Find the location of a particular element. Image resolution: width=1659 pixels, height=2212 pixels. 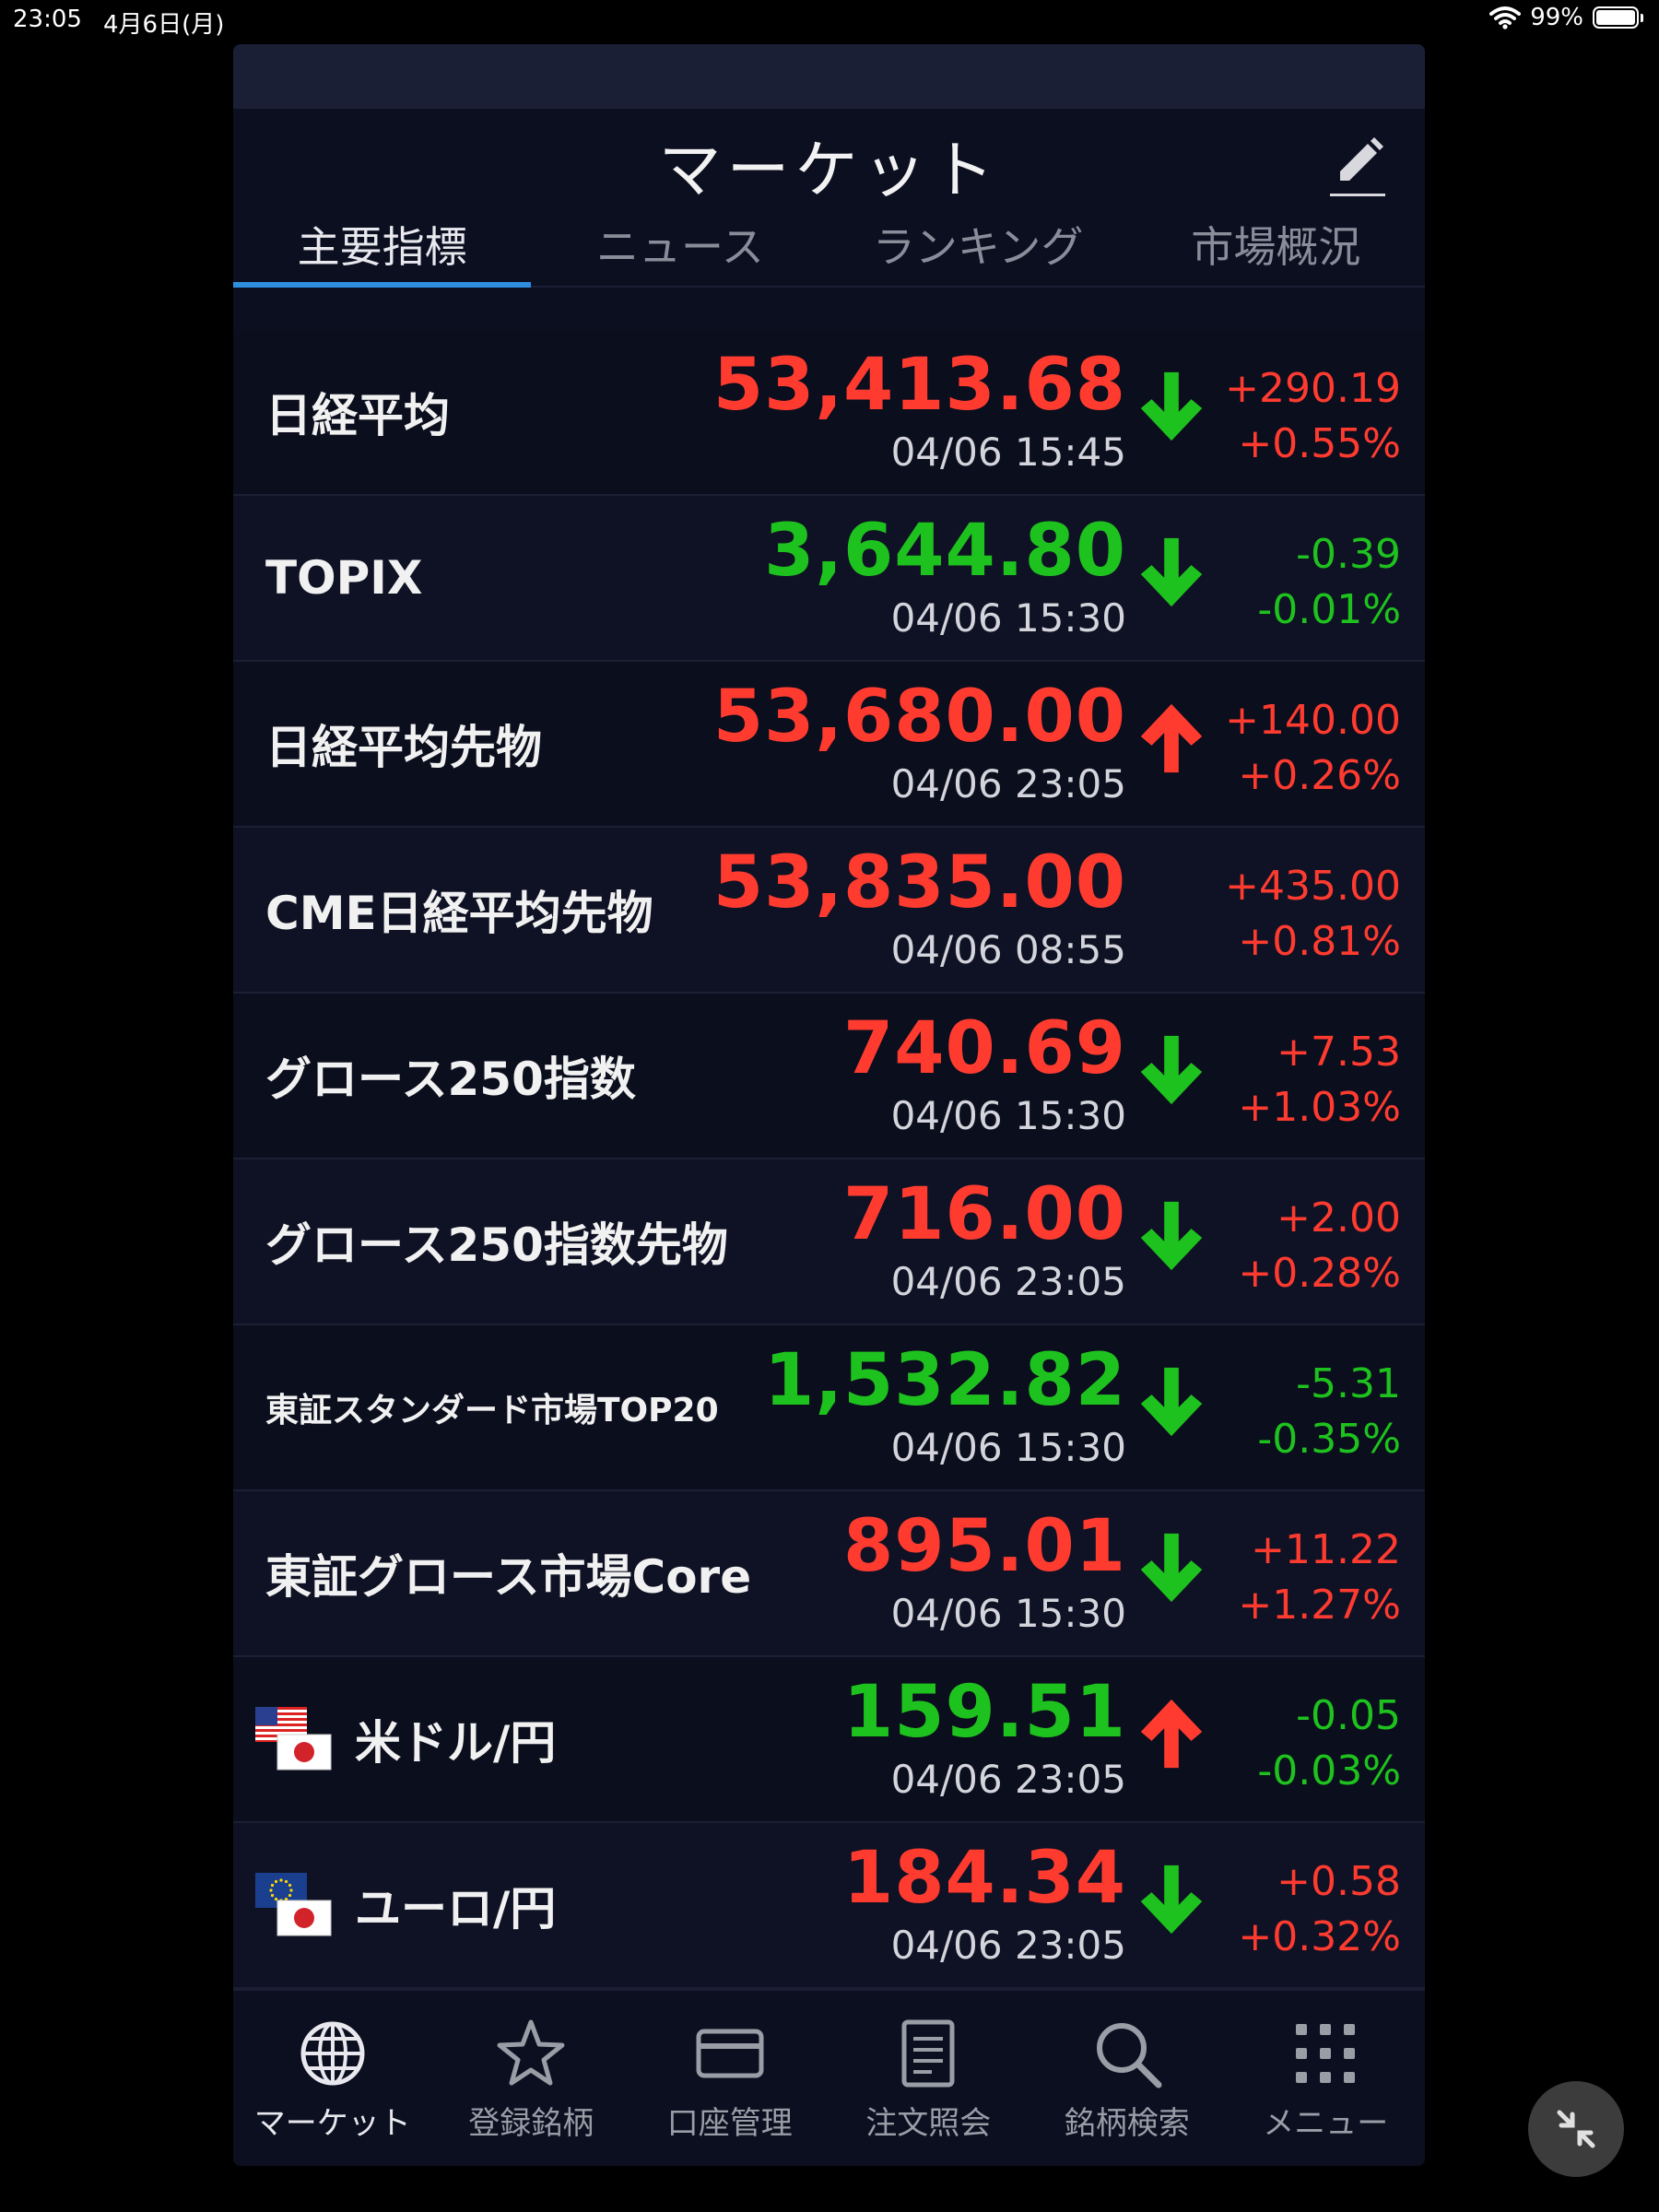

index-name: グロース250指数 is located at coordinates (450, 1079).